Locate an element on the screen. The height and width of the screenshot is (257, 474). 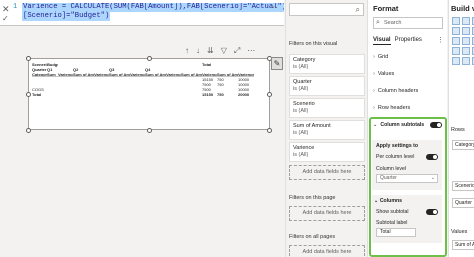
dax-line-2: [Scenerio]="Budget") is located at coordinates (66, 16).